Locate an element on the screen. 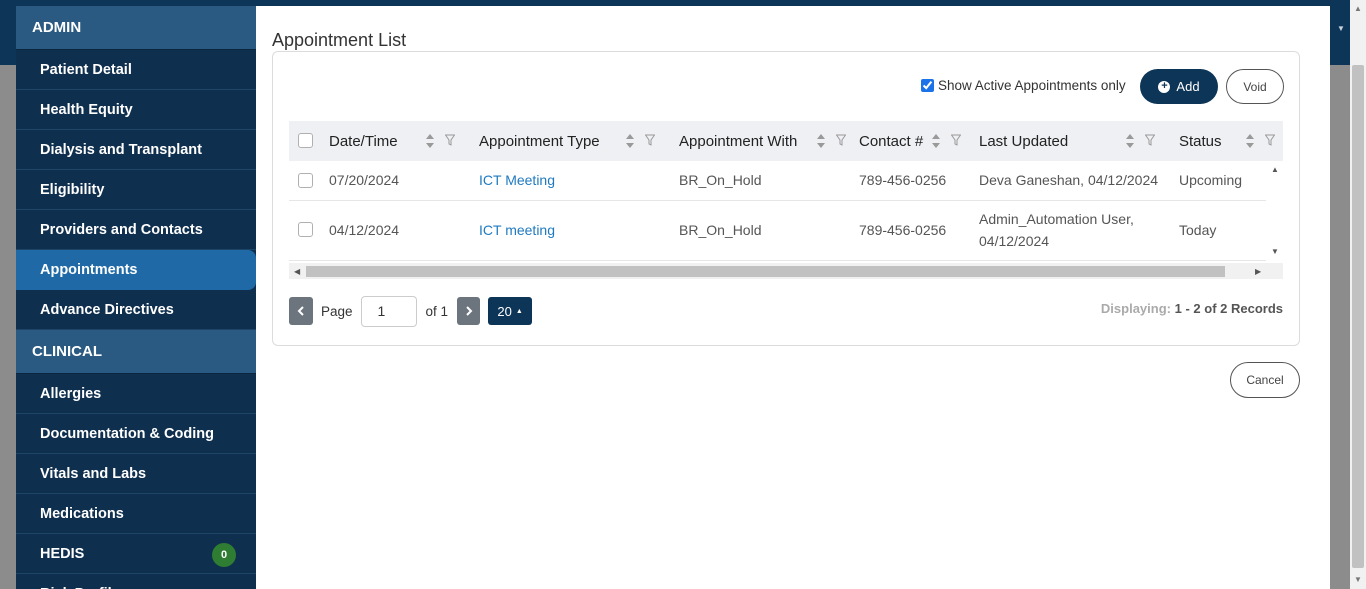 The image size is (1366, 589). sidebar-item-medications: Medications is located at coordinates (136, 514).